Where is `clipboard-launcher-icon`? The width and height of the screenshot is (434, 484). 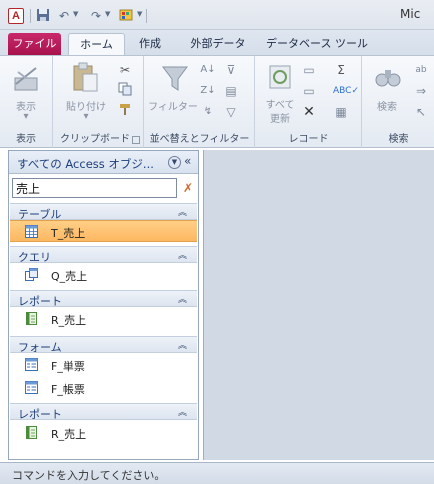 clipboard-launcher-icon is located at coordinates (136, 140).